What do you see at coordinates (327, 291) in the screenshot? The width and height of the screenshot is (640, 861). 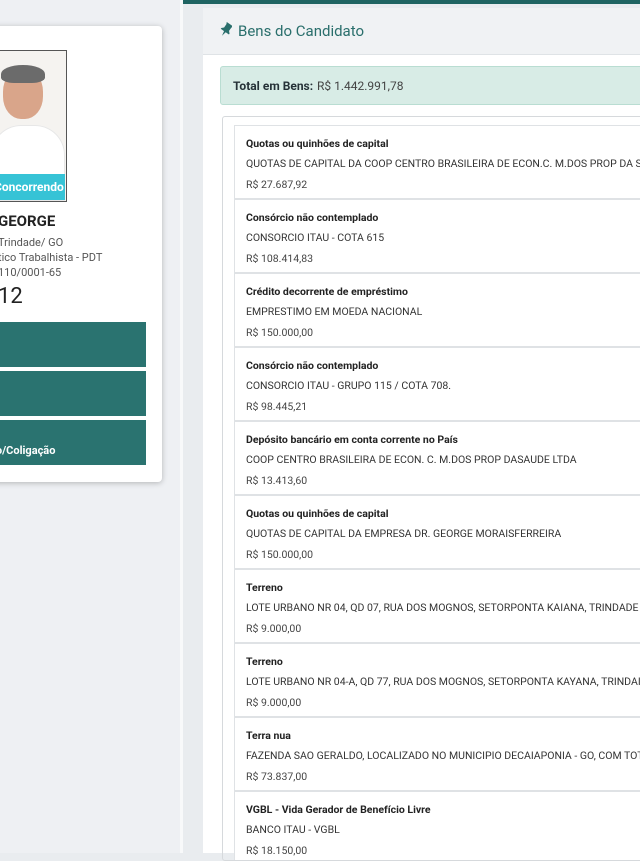 I see `asset-type: Crédito decorrente de empréstimo` at bounding box center [327, 291].